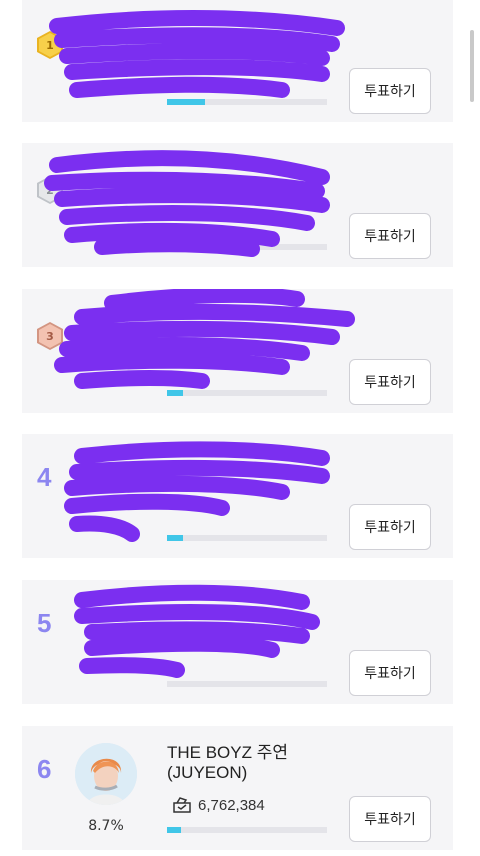 Image resolution: width=480 pixels, height=856 pixels. What do you see at coordinates (44, 477) in the screenshot?
I see `rank-number: 4` at bounding box center [44, 477].